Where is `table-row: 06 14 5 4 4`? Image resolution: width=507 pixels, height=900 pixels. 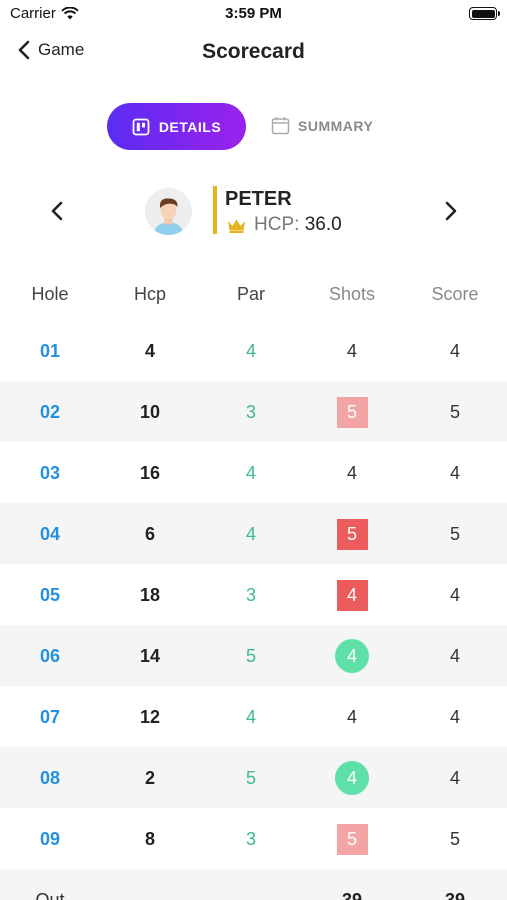 table-row: 06 14 5 4 4 is located at coordinates (253, 655).